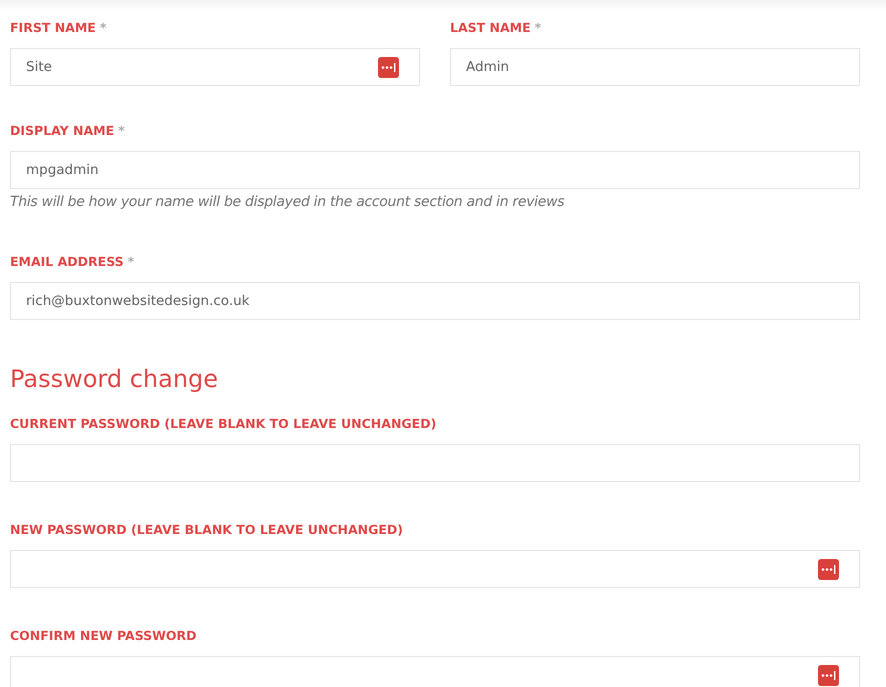 The image size is (886, 687). I want to click on input-field: Site, so click(215, 67).